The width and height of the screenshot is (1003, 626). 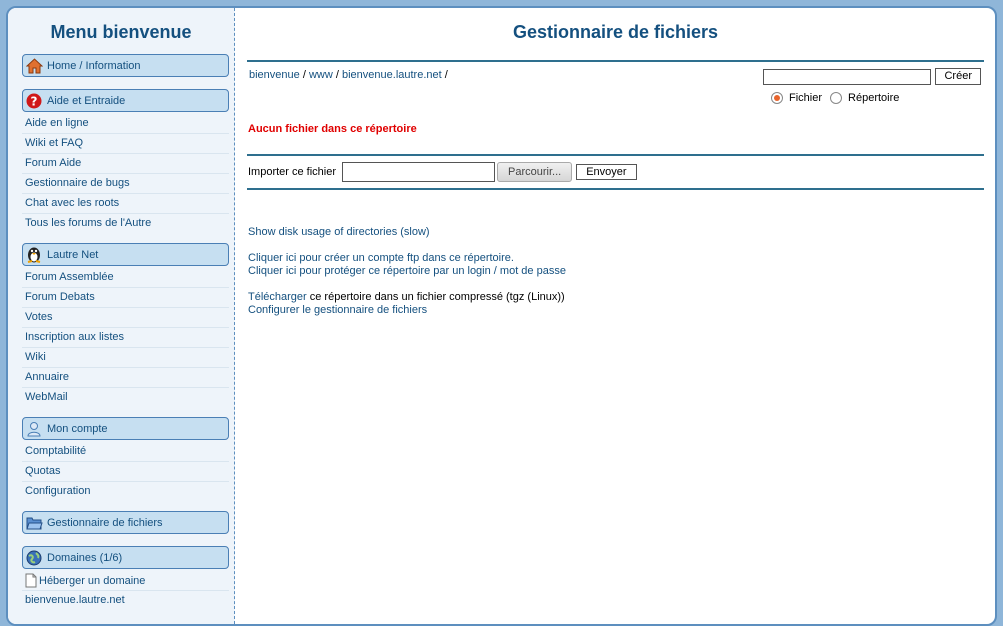 I want to click on disk-usage-block: Show disk usage of directories (slow), so click(x=339, y=232).